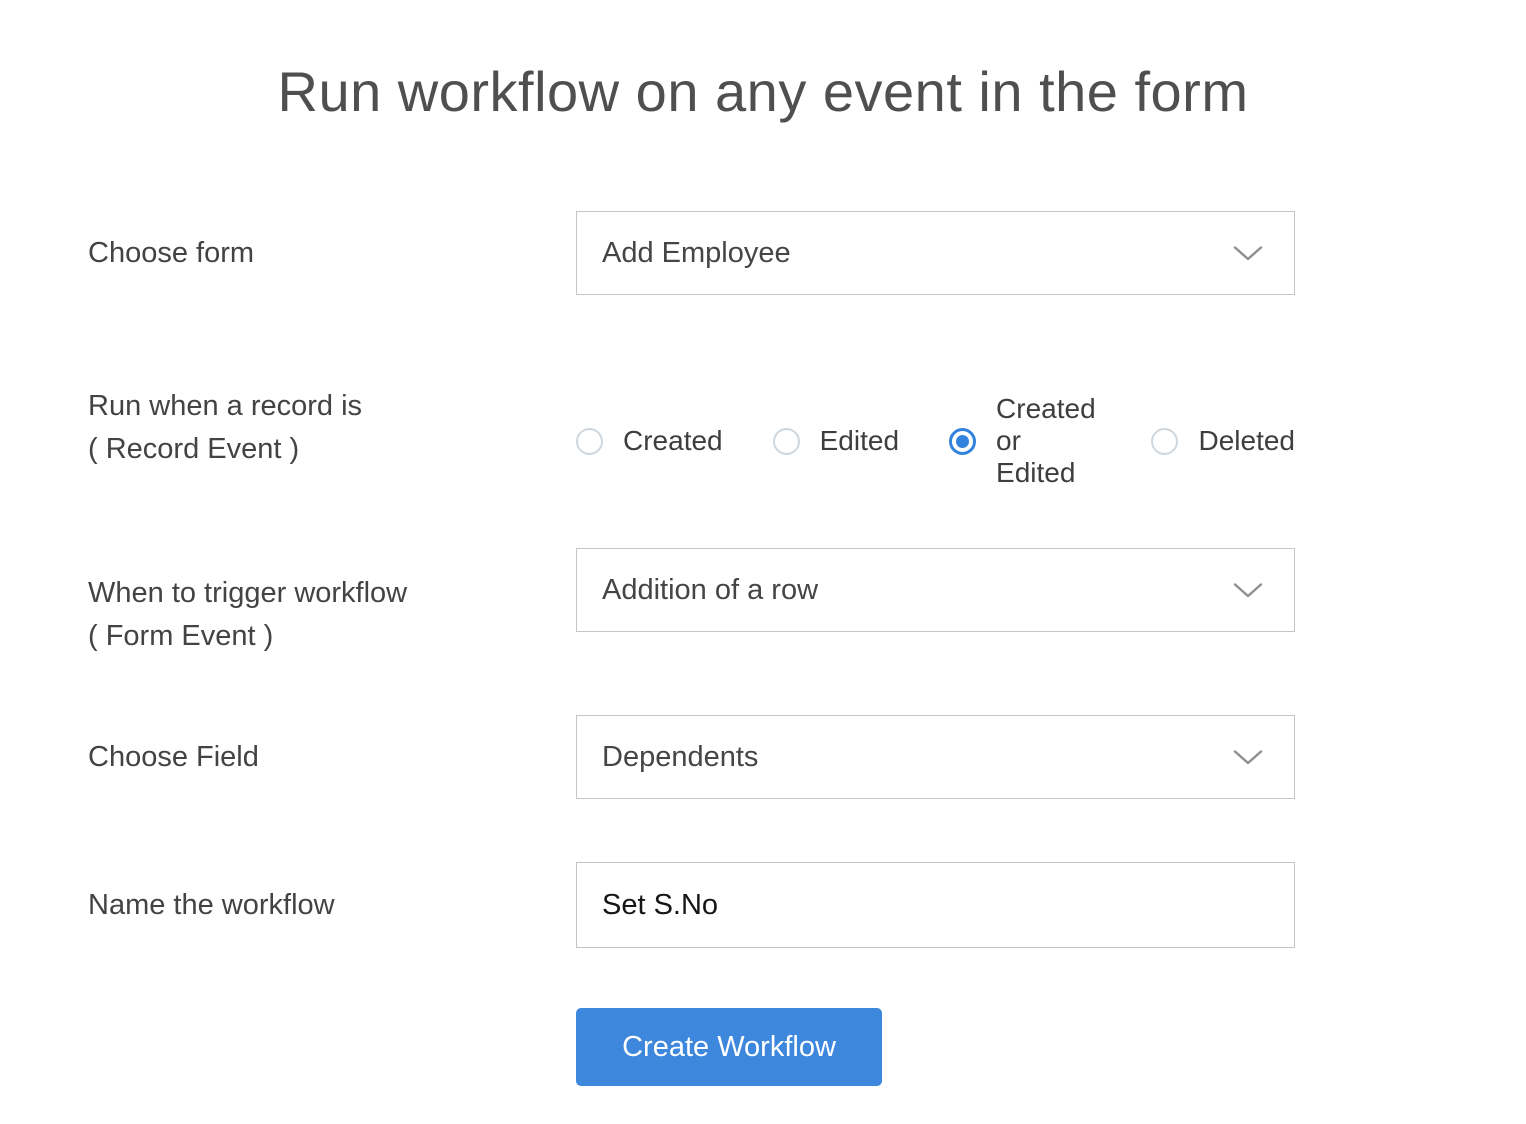 The height and width of the screenshot is (1124, 1526). I want to click on radio-option-edited: Edited, so click(836, 441).